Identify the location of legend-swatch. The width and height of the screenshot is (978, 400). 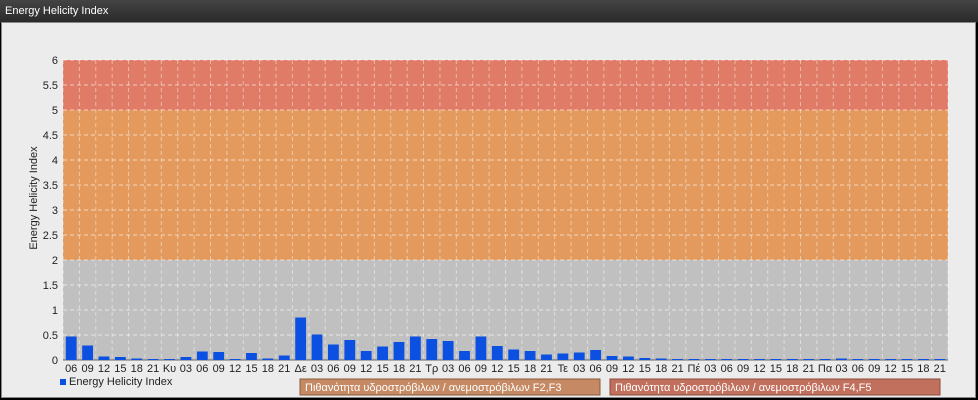
(63, 382).